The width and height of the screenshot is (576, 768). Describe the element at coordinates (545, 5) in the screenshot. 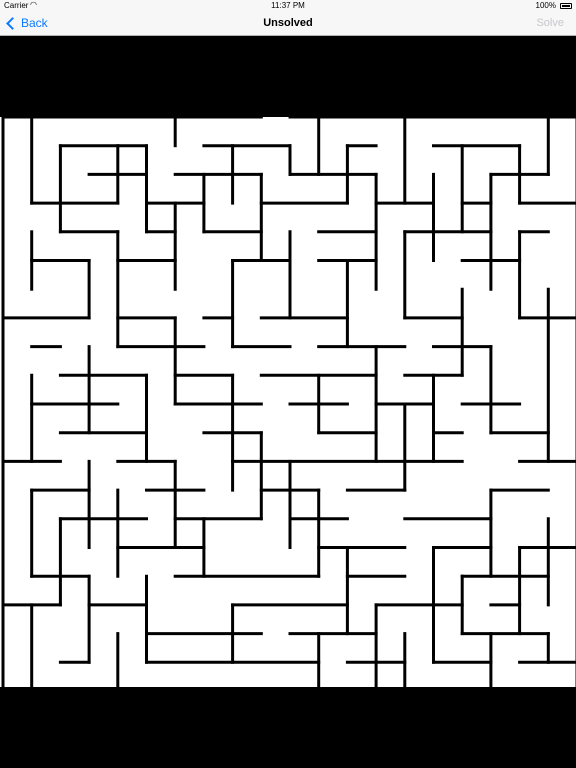

I see `battery-percent: 100%` at that location.